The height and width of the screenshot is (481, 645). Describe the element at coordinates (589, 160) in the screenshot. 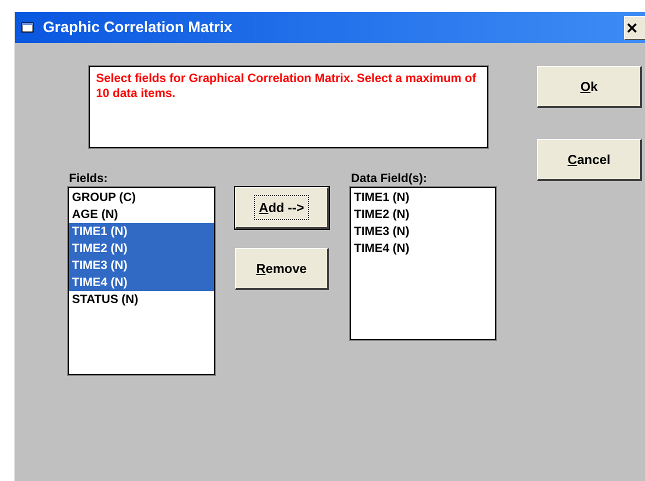

I see `cancel-button: Cancel` at that location.